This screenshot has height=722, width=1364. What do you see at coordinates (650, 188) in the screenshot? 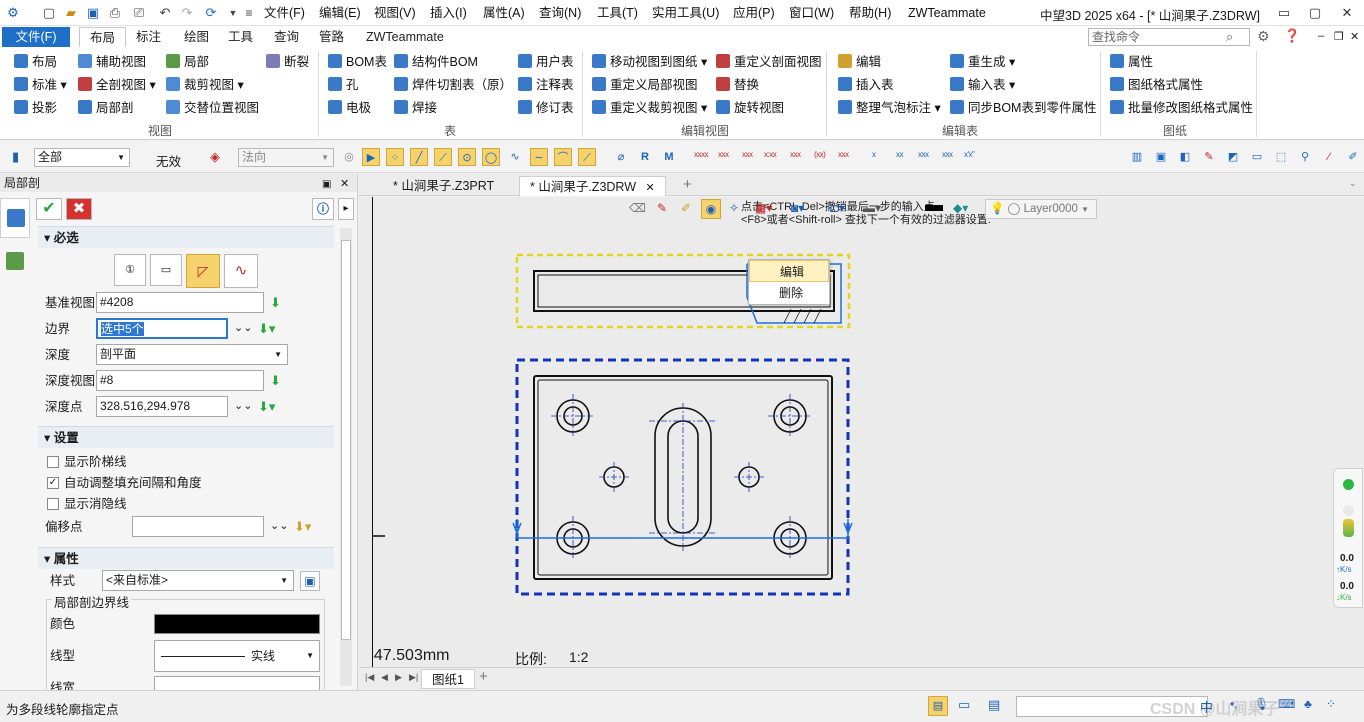
I see `doc-tab-close-icon: ✕` at bounding box center [650, 188].